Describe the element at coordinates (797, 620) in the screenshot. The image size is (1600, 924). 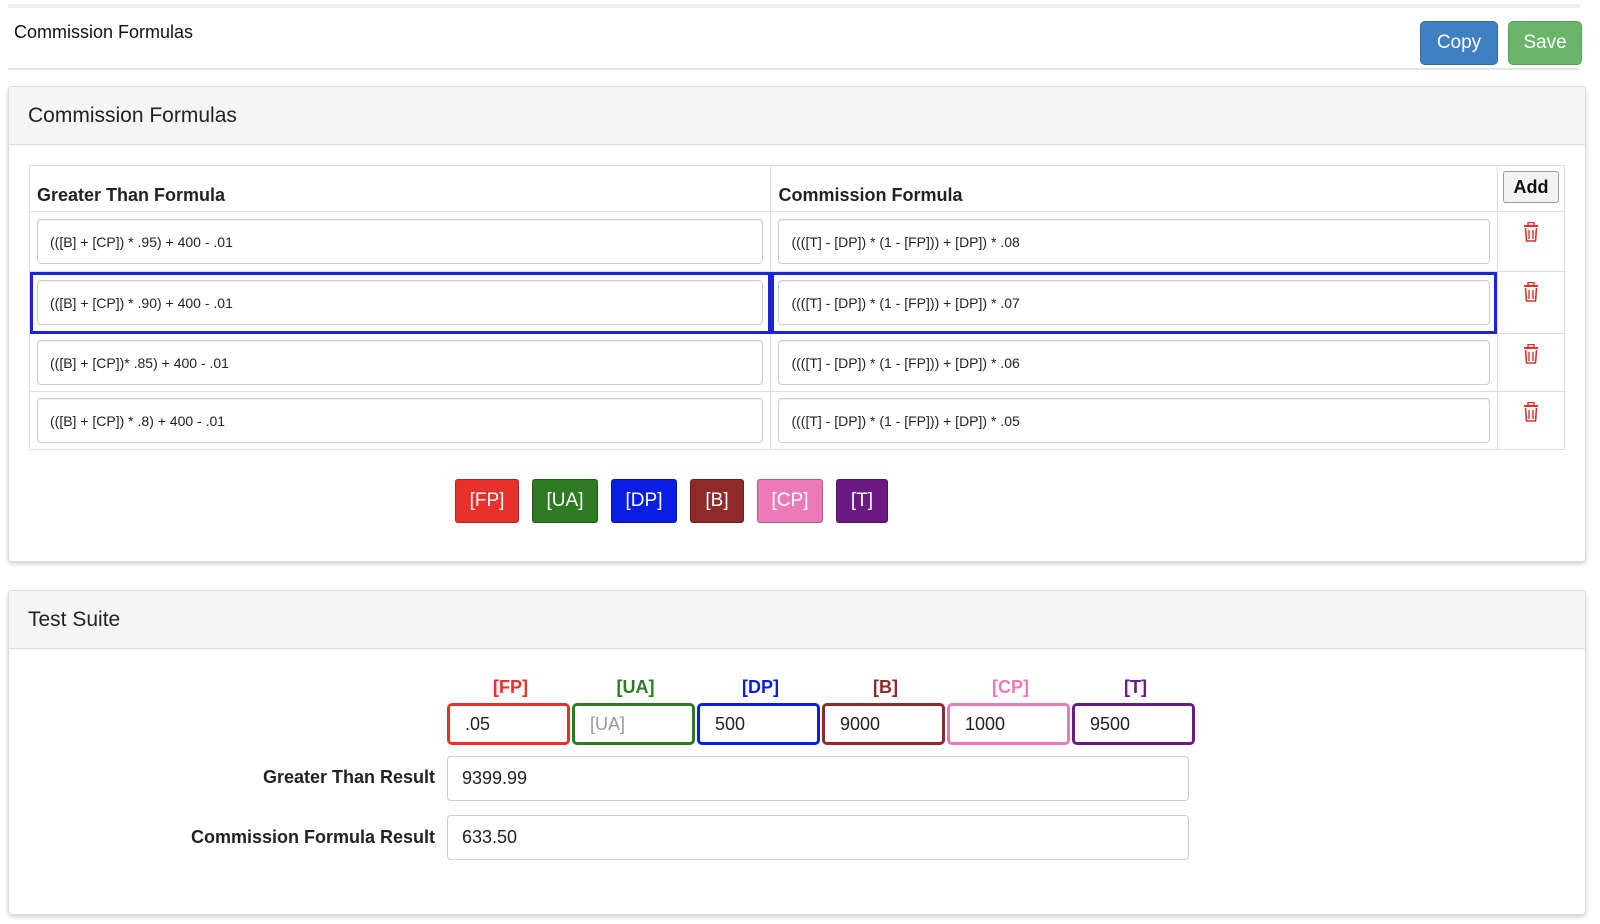
I see `panel-title: Test Suite` at that location.